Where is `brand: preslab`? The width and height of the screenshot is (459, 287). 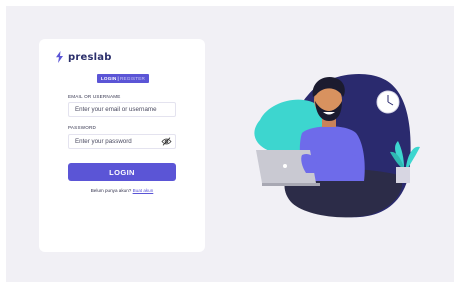
brand: preslab is located at coordinates (83, 57).